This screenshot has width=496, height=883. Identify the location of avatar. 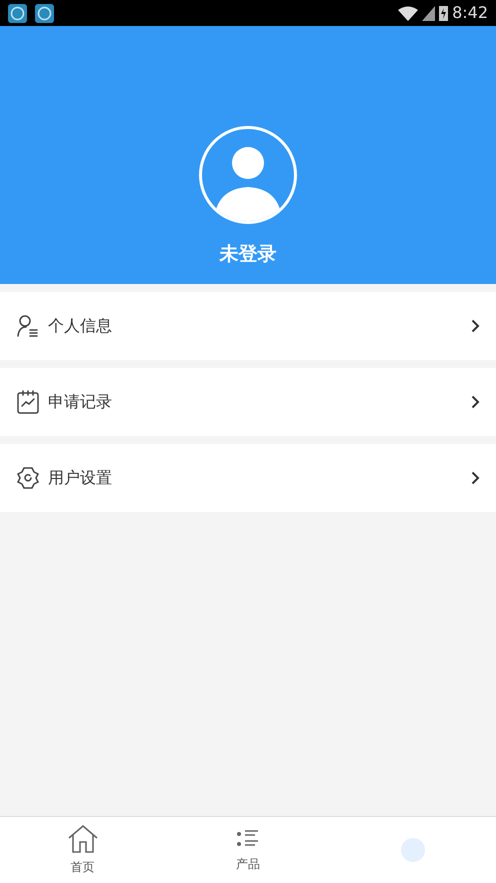
(248, 175).